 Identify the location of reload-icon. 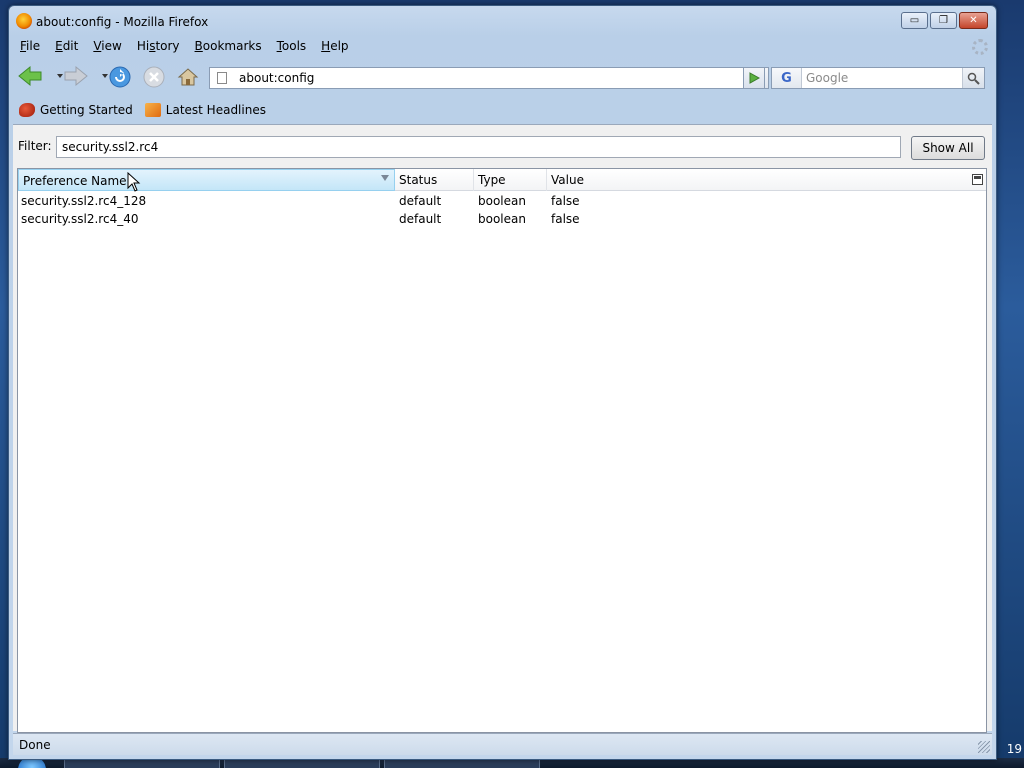
(120, 77).